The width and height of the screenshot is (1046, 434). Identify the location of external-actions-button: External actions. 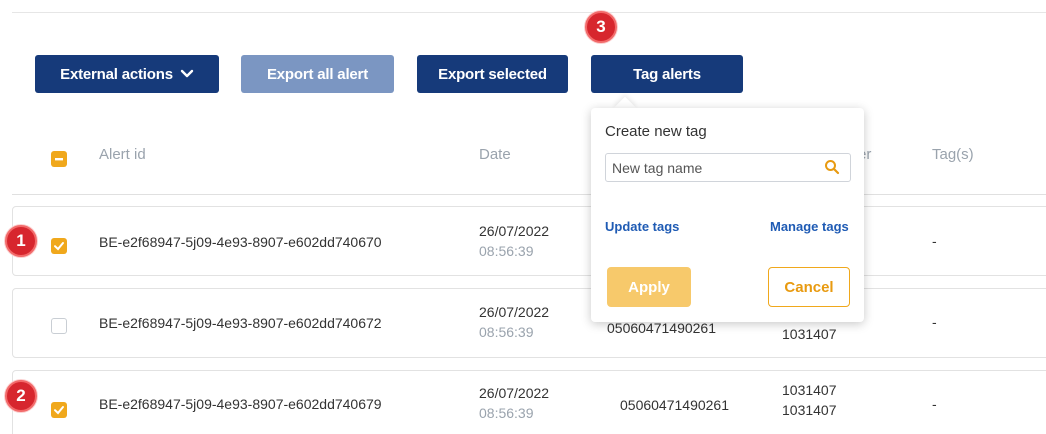
(127, 74).